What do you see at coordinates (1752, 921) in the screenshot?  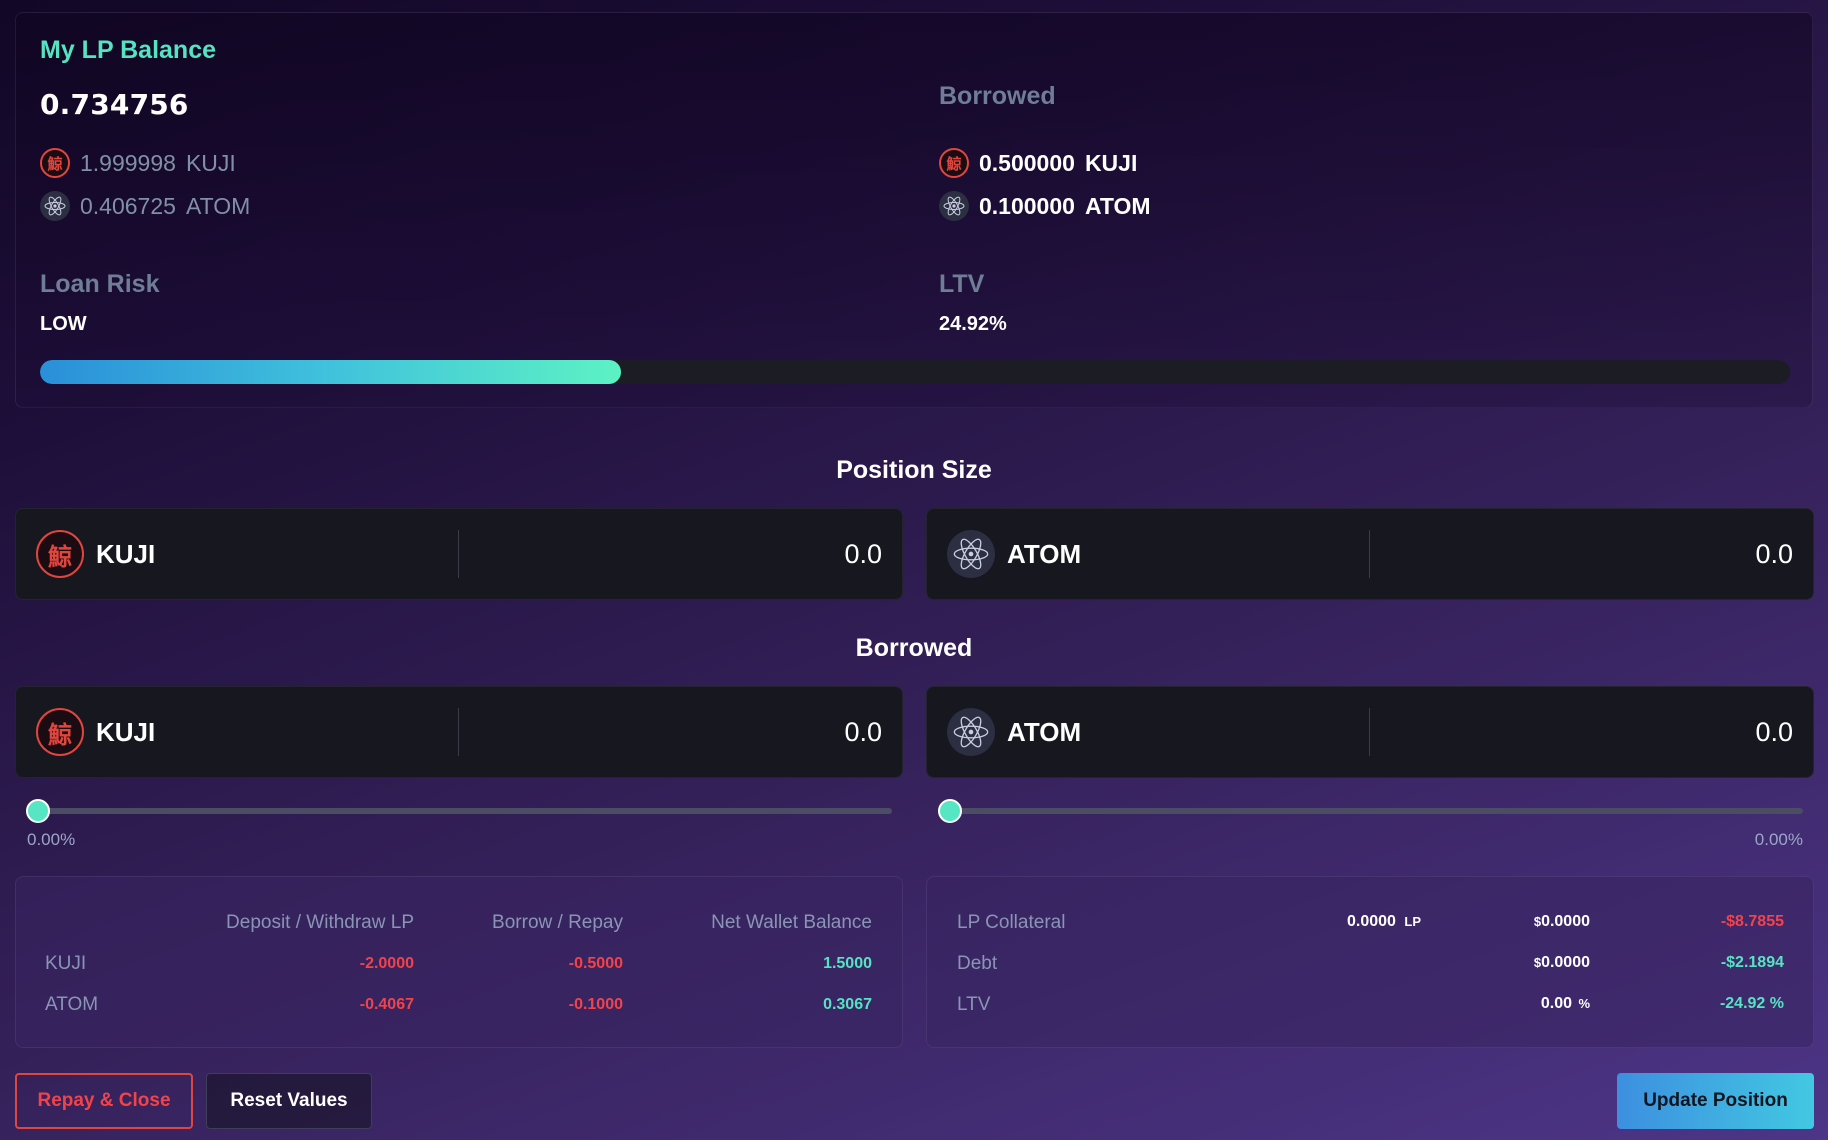 I see `lp-collateral-change: -$8.7855` at bounding box center [1752, 921].